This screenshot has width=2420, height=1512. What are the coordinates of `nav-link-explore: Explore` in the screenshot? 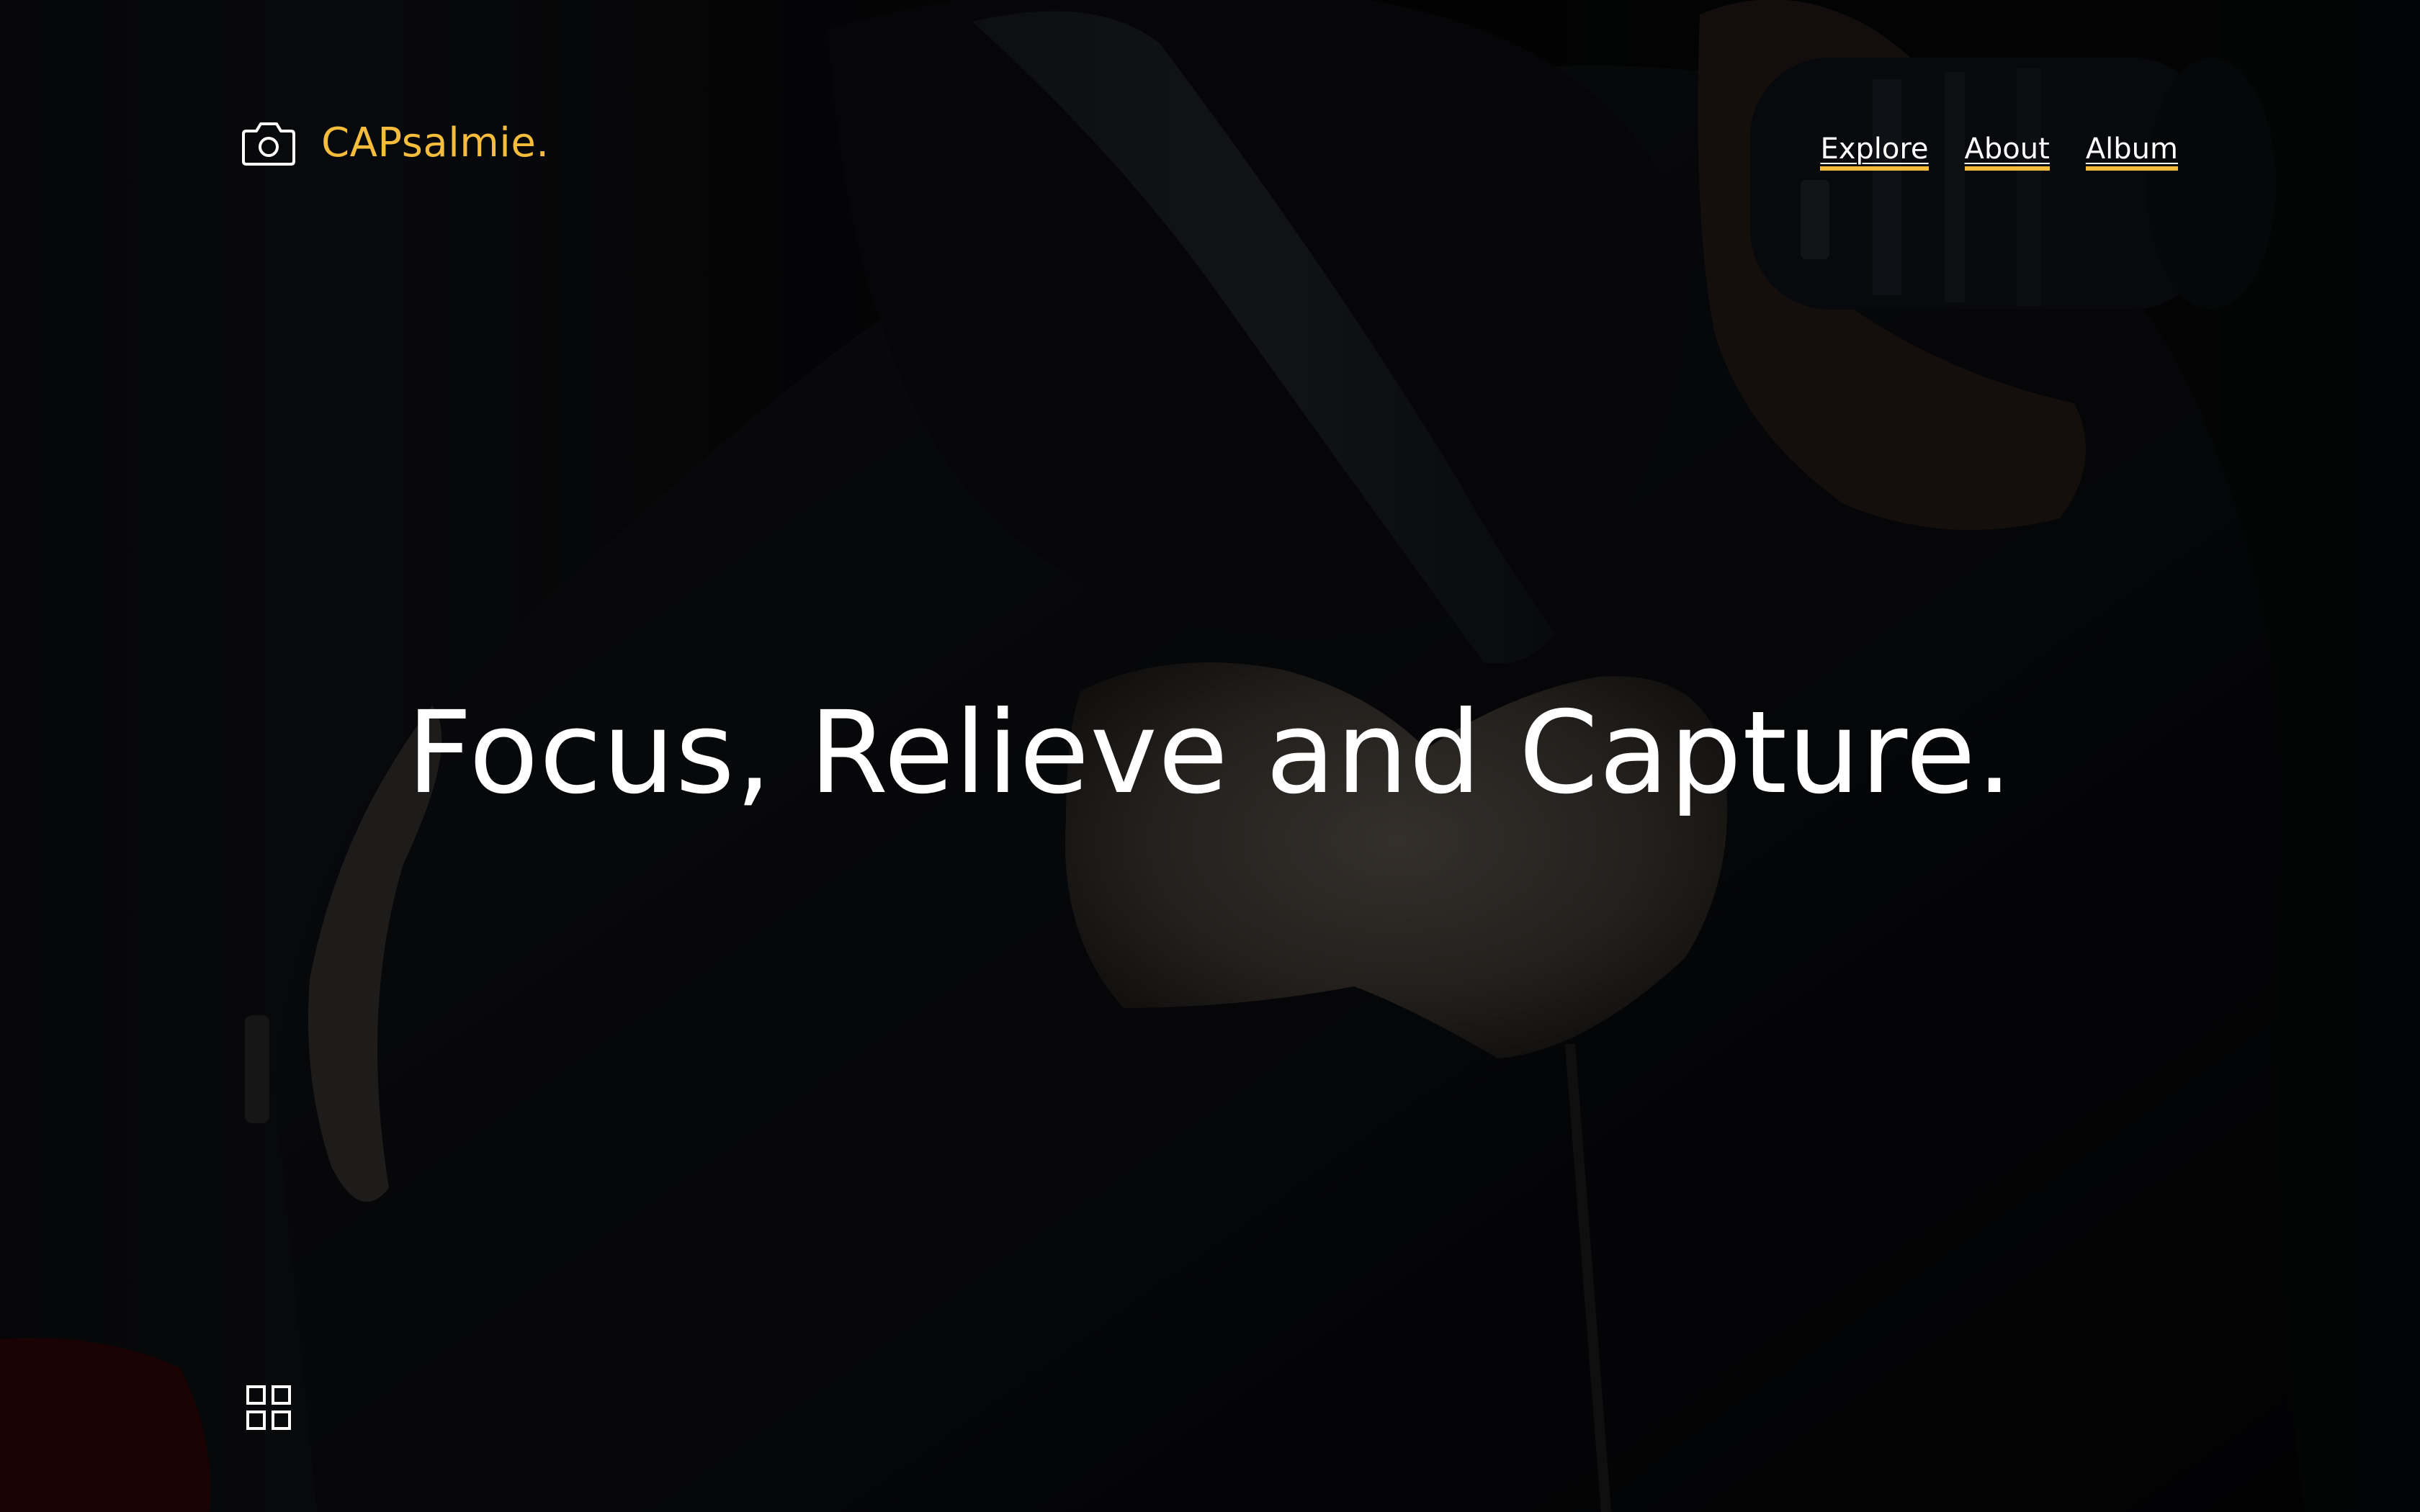 It's located at (1874, 151).